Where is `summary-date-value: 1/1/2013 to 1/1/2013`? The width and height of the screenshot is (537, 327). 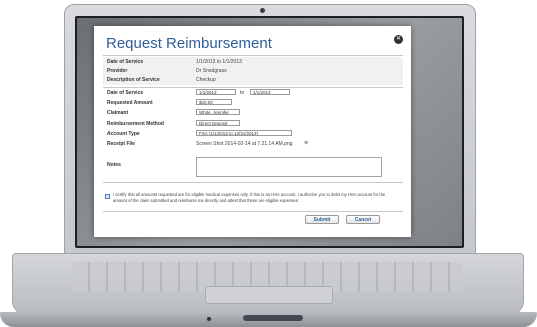 summary-date-value: 1/1/2013 to 1/1/2013 is located at coordinates (219, 62).